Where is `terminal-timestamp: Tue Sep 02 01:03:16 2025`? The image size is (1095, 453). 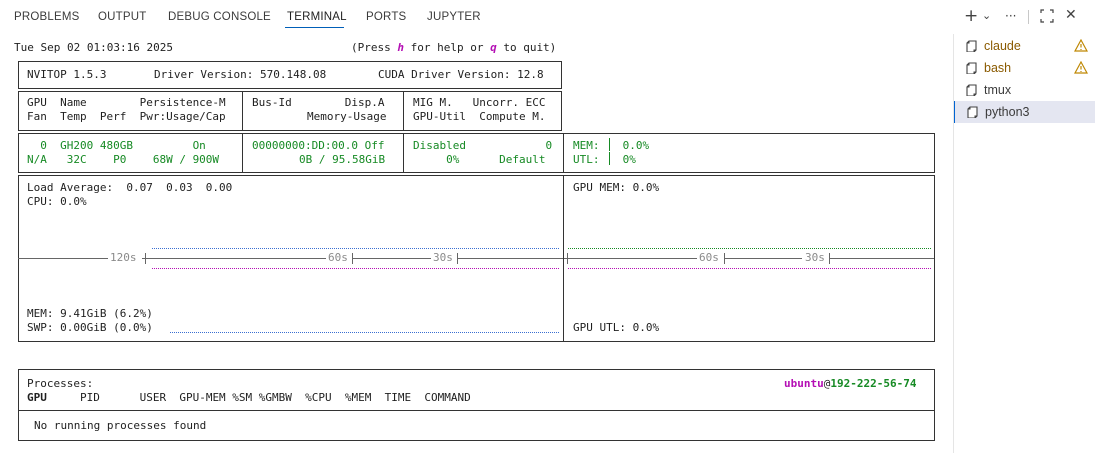
terminal-timestamp: Tue Sep 02 01:03:16 2025 is located at coordinates (93, 47).